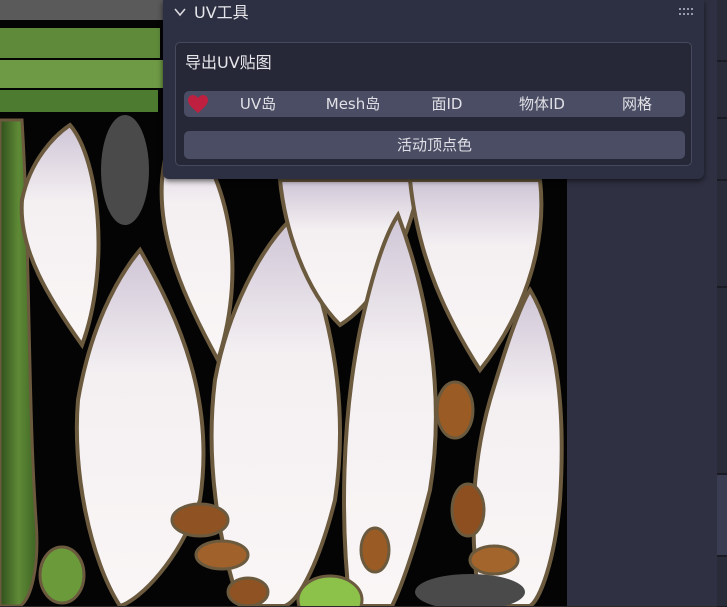  I want to click on mesh-grid-button: 网格, so click(637, 104).